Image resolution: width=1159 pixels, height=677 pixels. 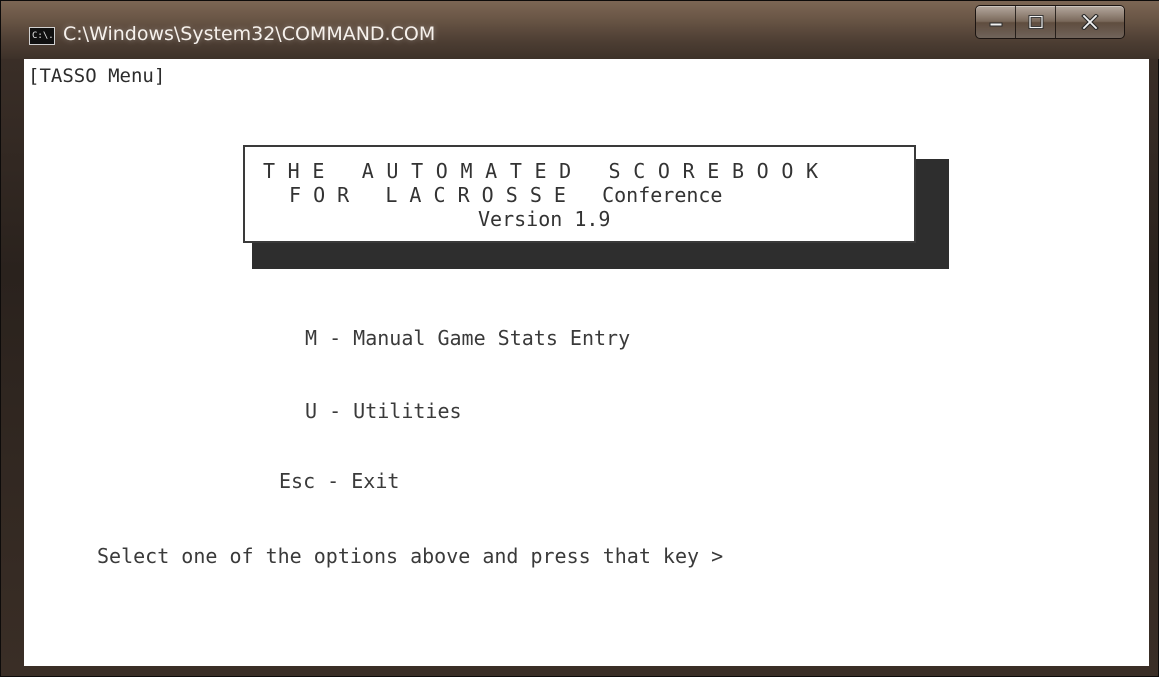 I want to click on close-icon, so click(x=1090, y=22).